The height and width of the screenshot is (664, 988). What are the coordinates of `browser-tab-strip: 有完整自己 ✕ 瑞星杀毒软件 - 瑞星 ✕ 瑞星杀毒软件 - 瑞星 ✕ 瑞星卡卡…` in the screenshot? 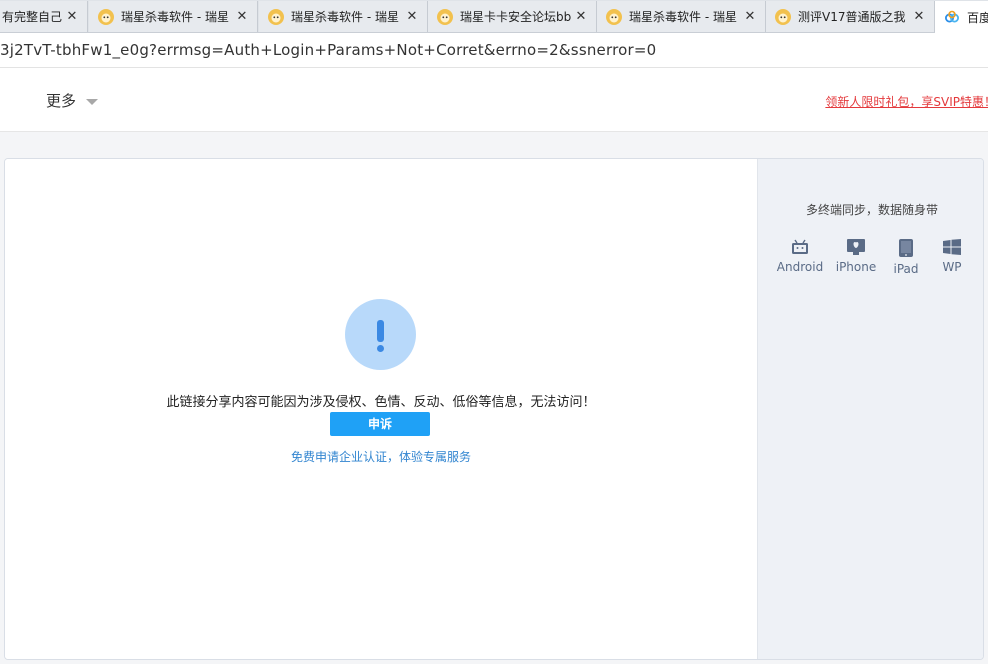 It's located at (494, 16).